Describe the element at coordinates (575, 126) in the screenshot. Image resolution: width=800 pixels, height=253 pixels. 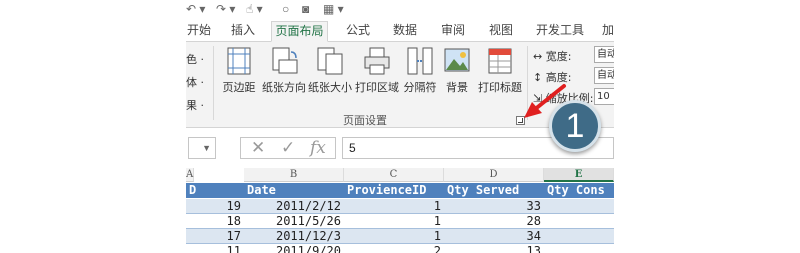
I see `step-number-badge: 1` at that location.